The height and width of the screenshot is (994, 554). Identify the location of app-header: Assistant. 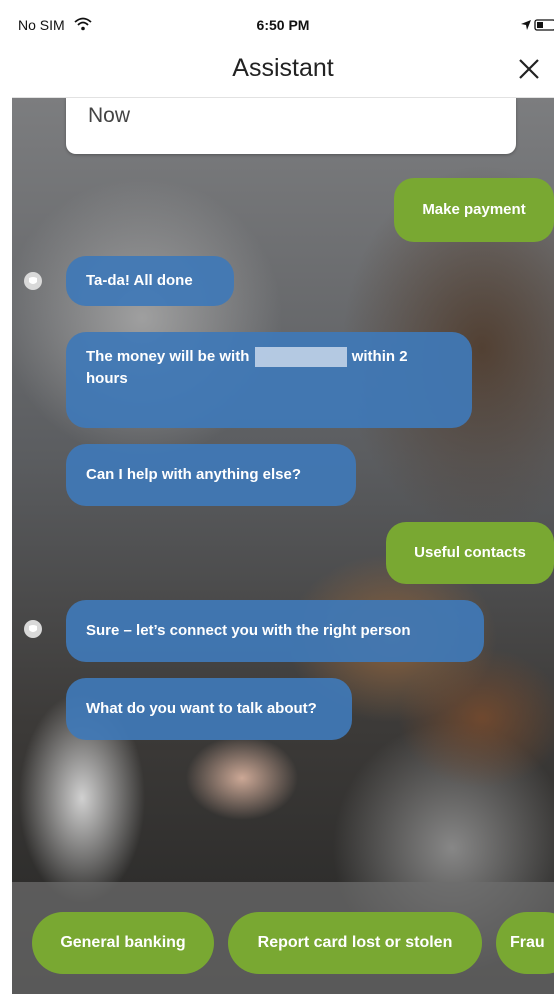
(283, 69).